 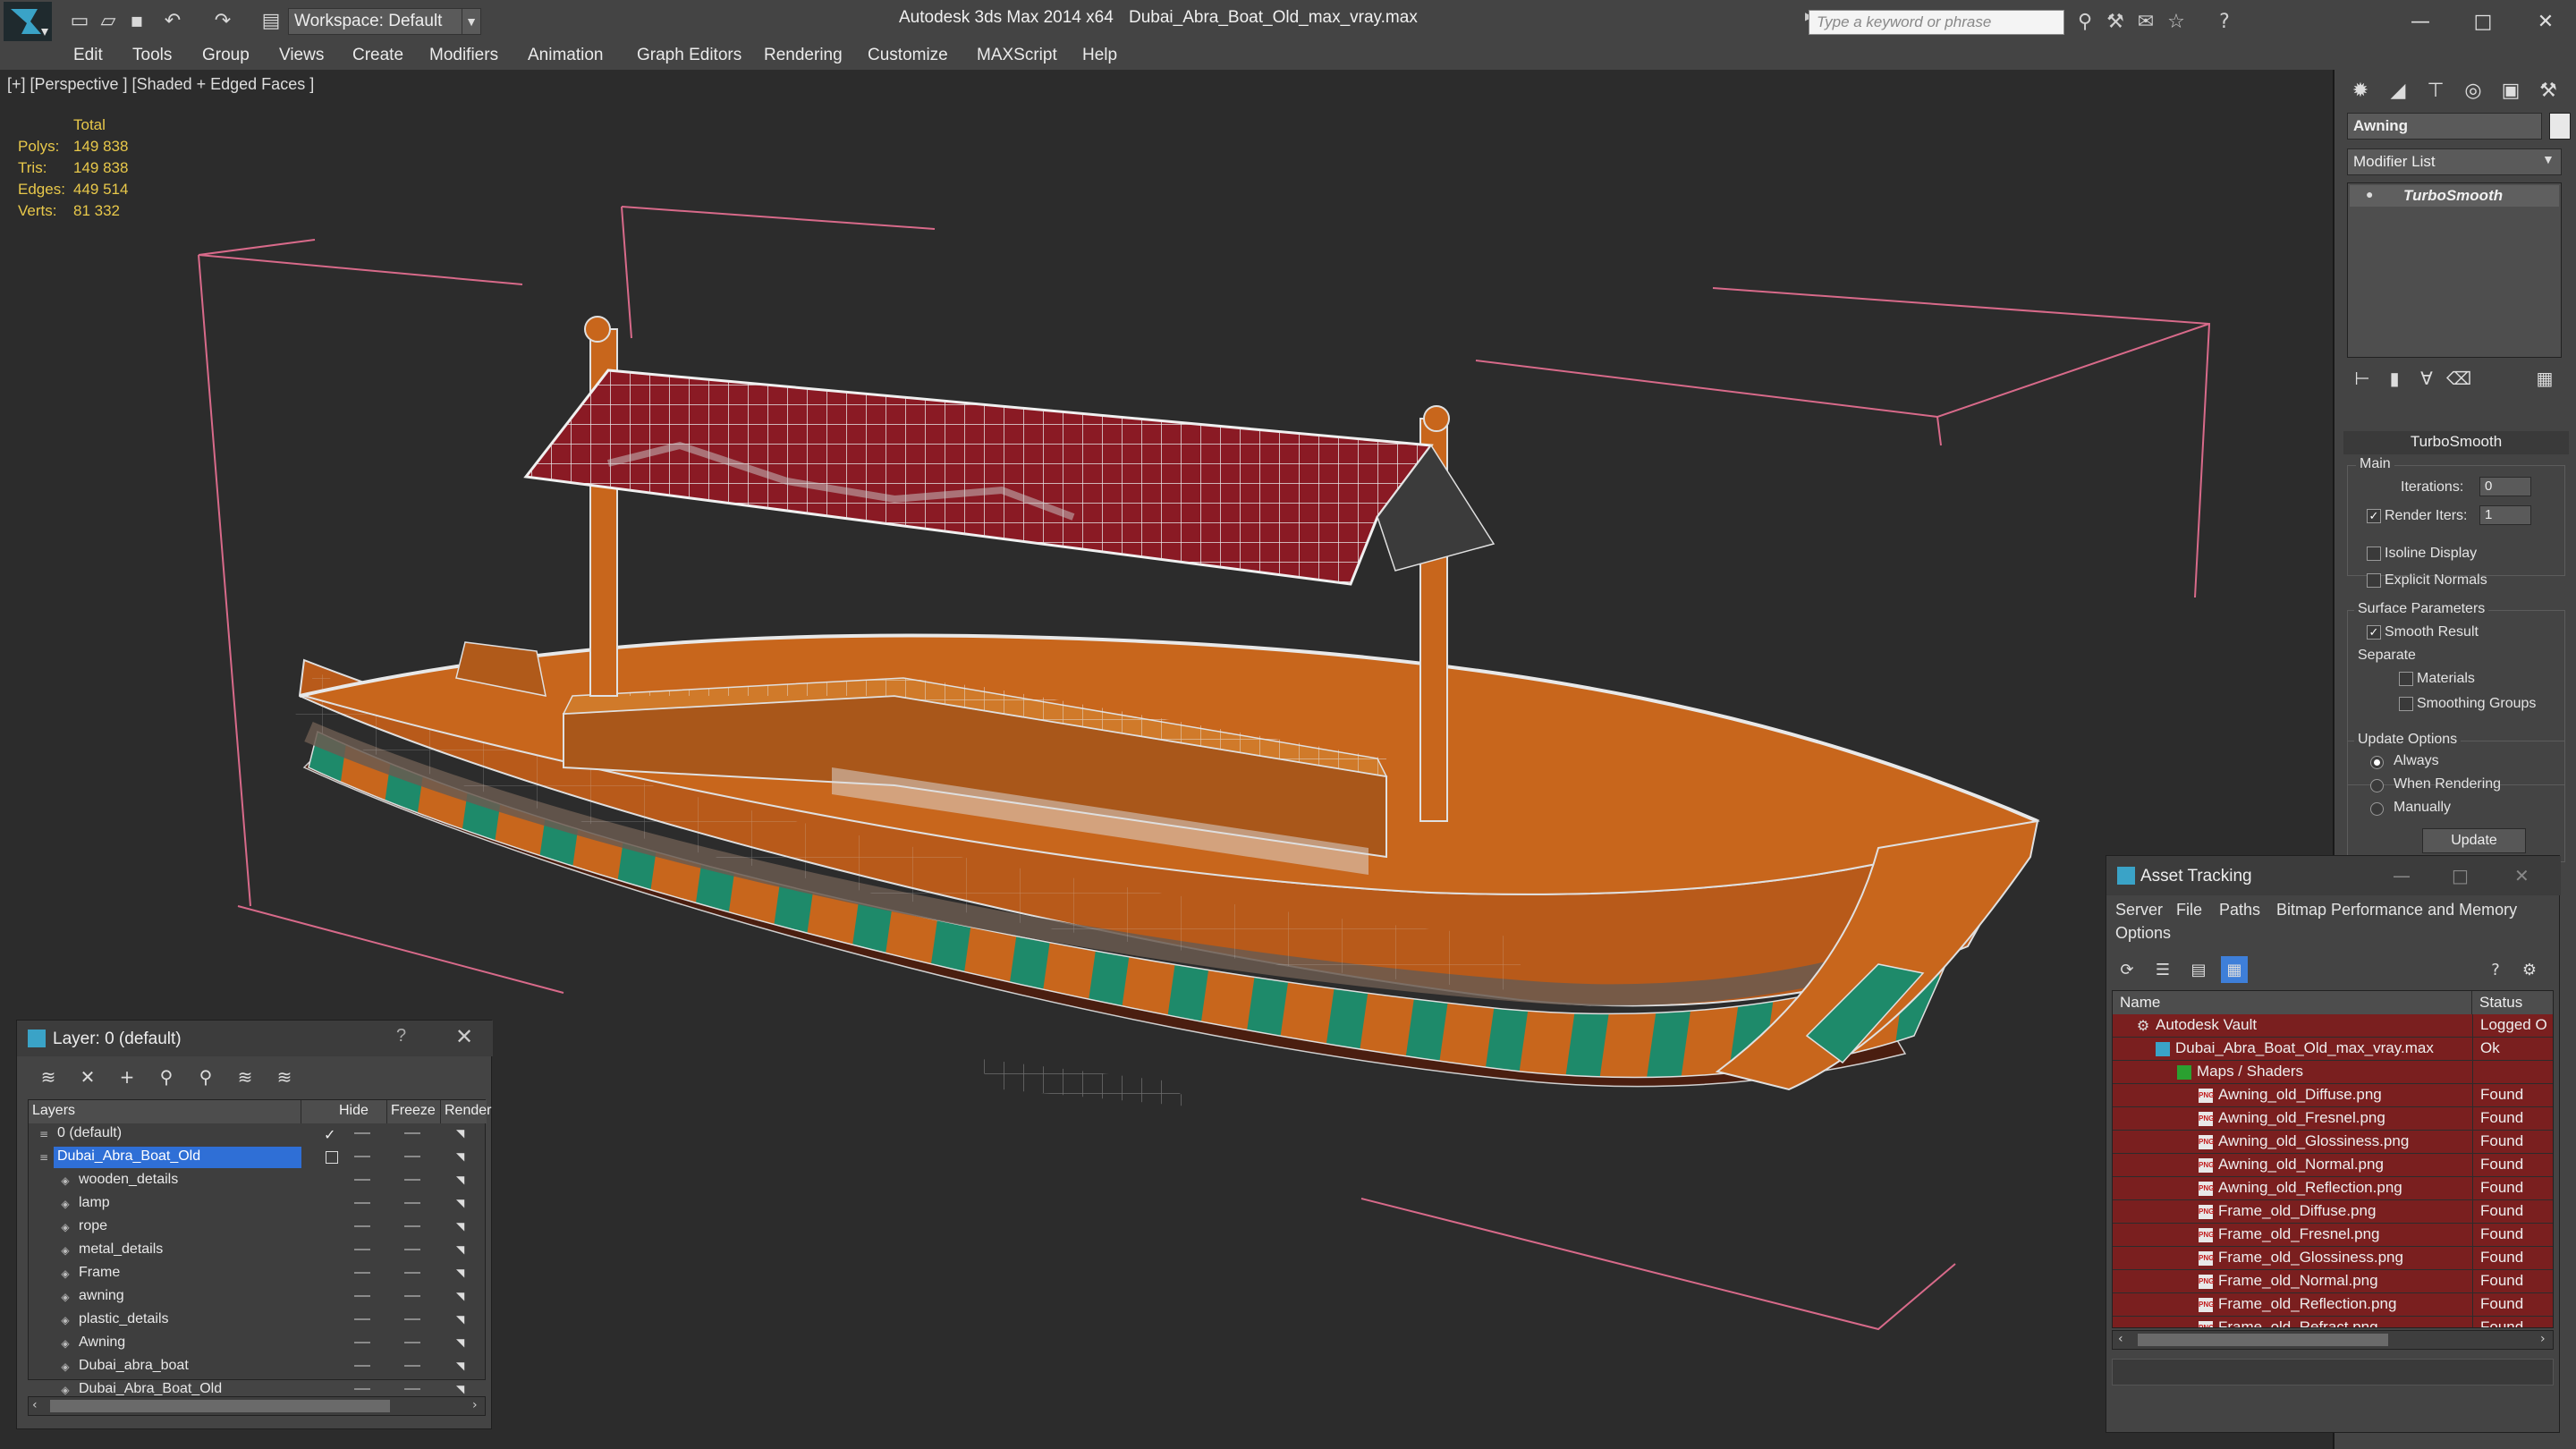 What do you see at coordinates (177, 1157) in the screenshot?
I see `layer-name: Dubai_Abra_Boat_Old` at bounding box center [177, 1157].